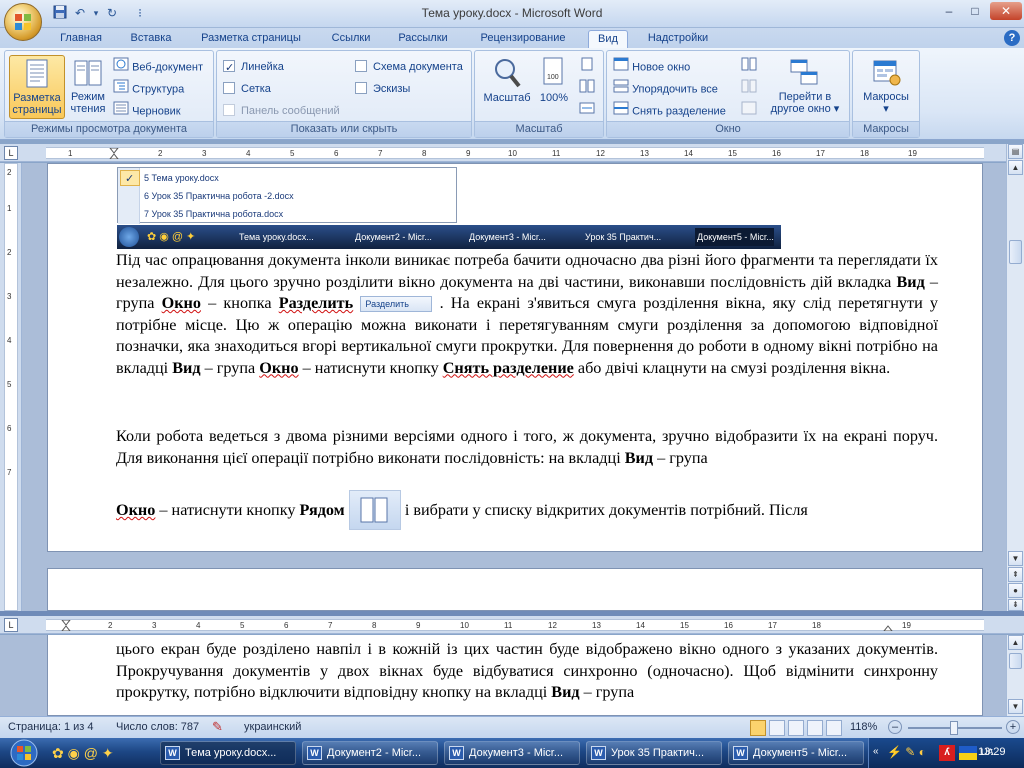  I want to click on outline-button: Структура, so click(148, 89).